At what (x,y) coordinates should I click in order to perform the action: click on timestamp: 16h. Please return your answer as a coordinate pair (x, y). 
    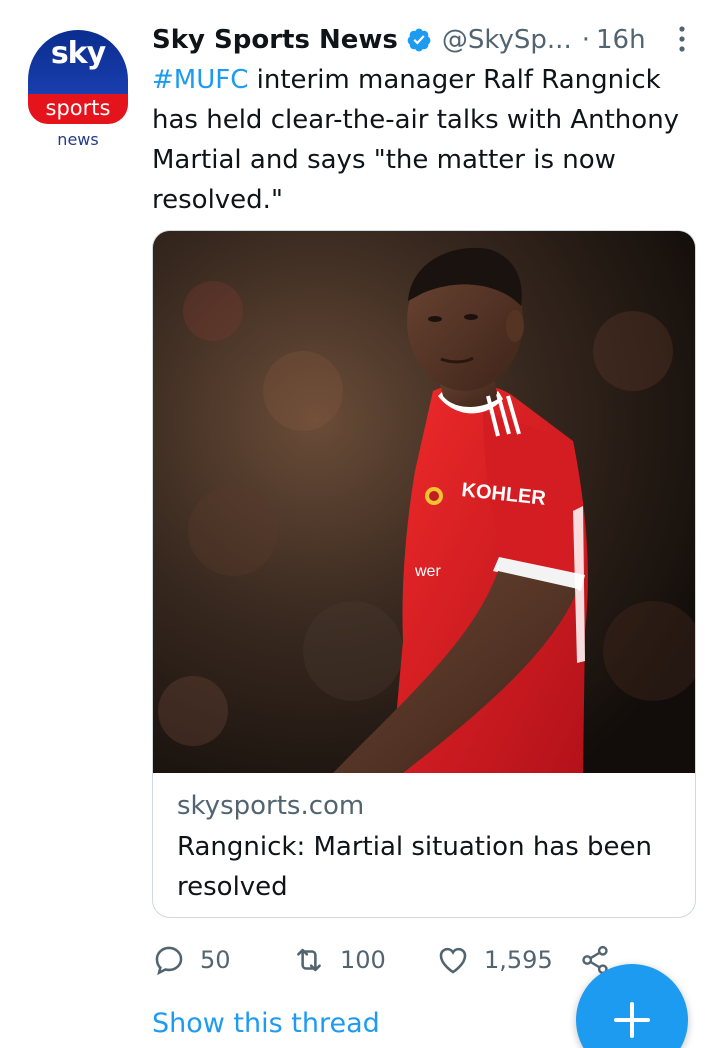
    Looking at the image, I should click on (621, 40).